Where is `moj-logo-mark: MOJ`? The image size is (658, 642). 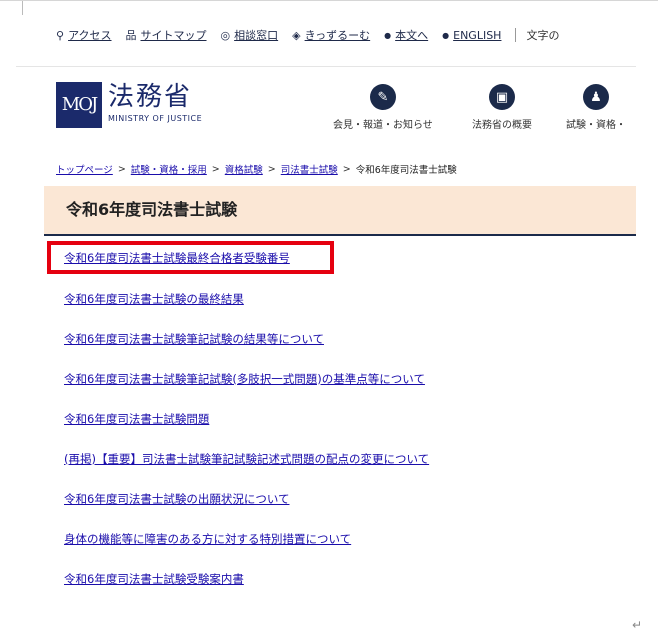
moj-logo-mark: MOJ is located at coordinates (79, 105).